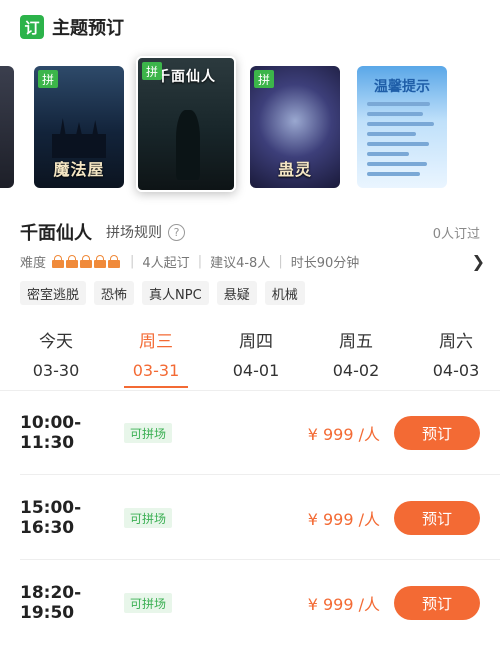 The width and height of the screenshot is (500, 652). I want to click on section-header: 订 主题预订, so click(72, 27).